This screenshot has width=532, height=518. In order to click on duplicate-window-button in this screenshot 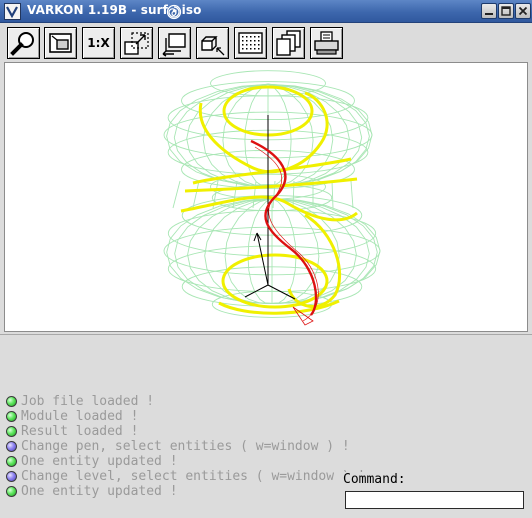, I will do `click(288, 43)`.